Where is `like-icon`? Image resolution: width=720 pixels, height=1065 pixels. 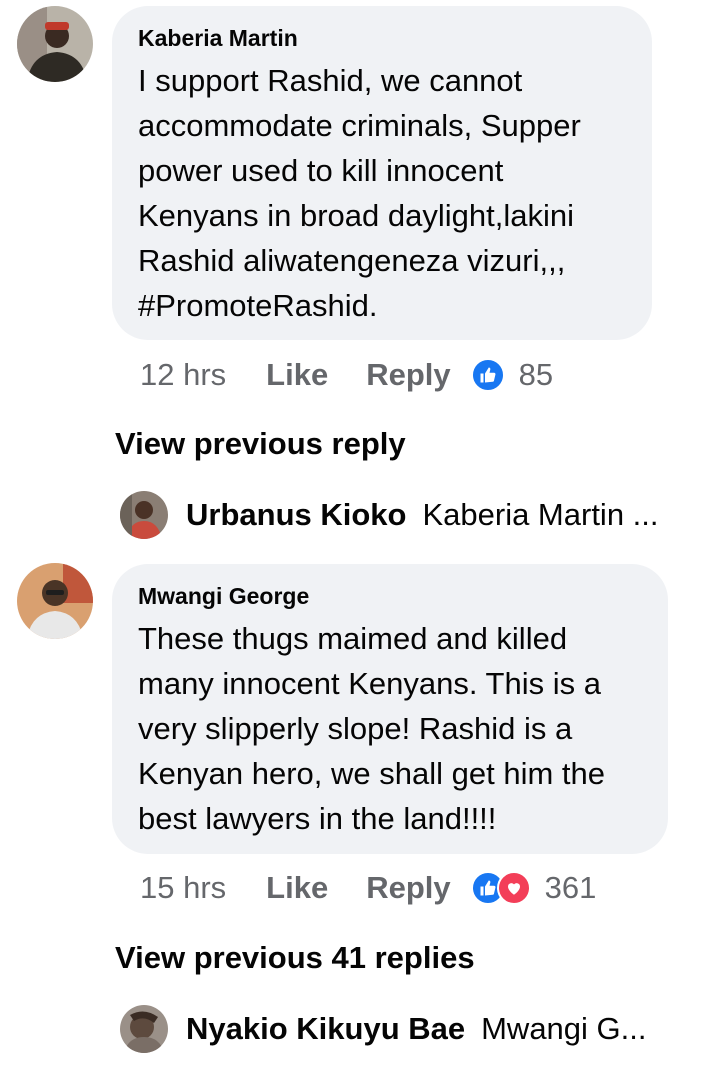
like-icon is located at coordinates (487, 375).